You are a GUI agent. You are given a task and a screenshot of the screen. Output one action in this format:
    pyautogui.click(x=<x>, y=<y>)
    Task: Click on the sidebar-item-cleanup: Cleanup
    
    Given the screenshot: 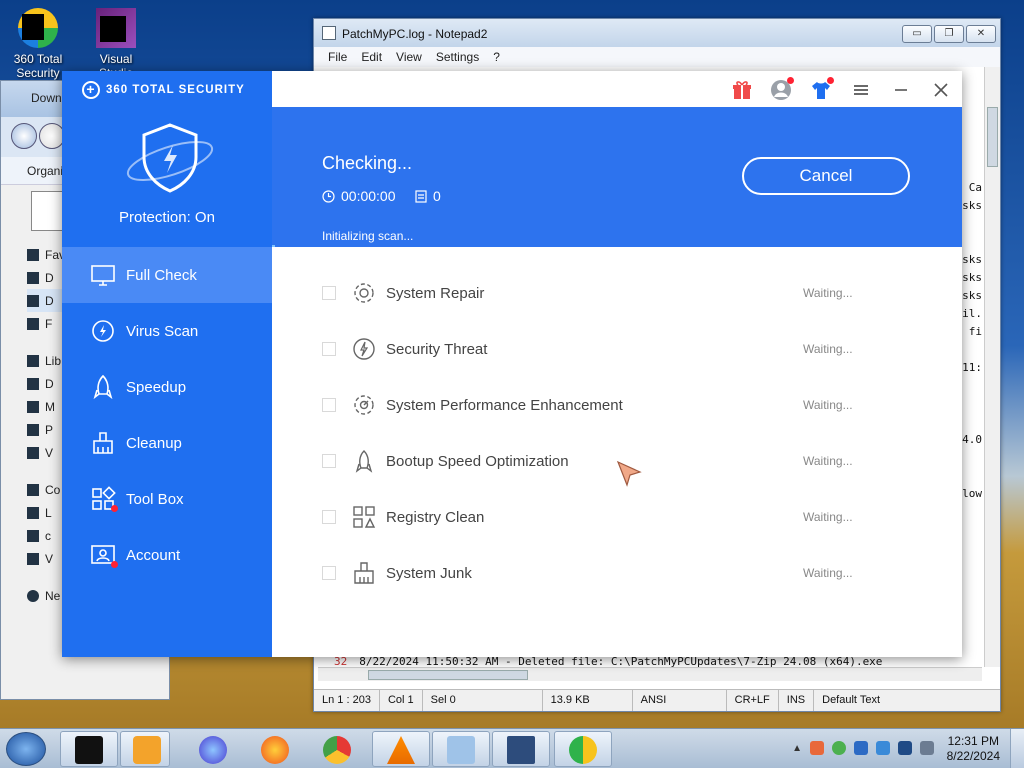 What is the action you would take?
    pyautogui.click(x=167, y=443)
    